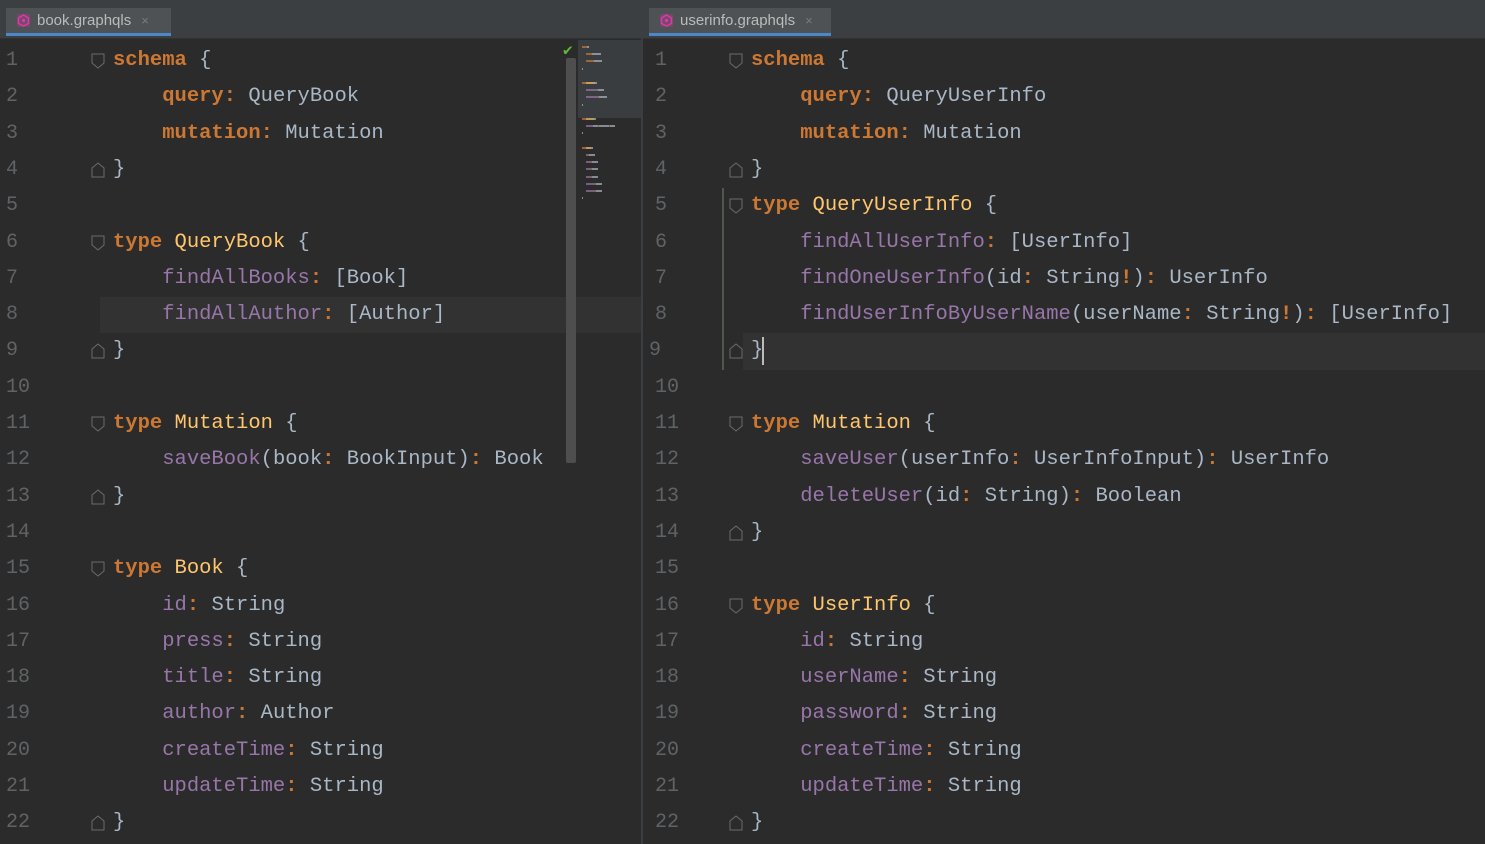  Describe the element at coordinates (18, 786) in the screenshot. I see `line-number: 21` at that location.